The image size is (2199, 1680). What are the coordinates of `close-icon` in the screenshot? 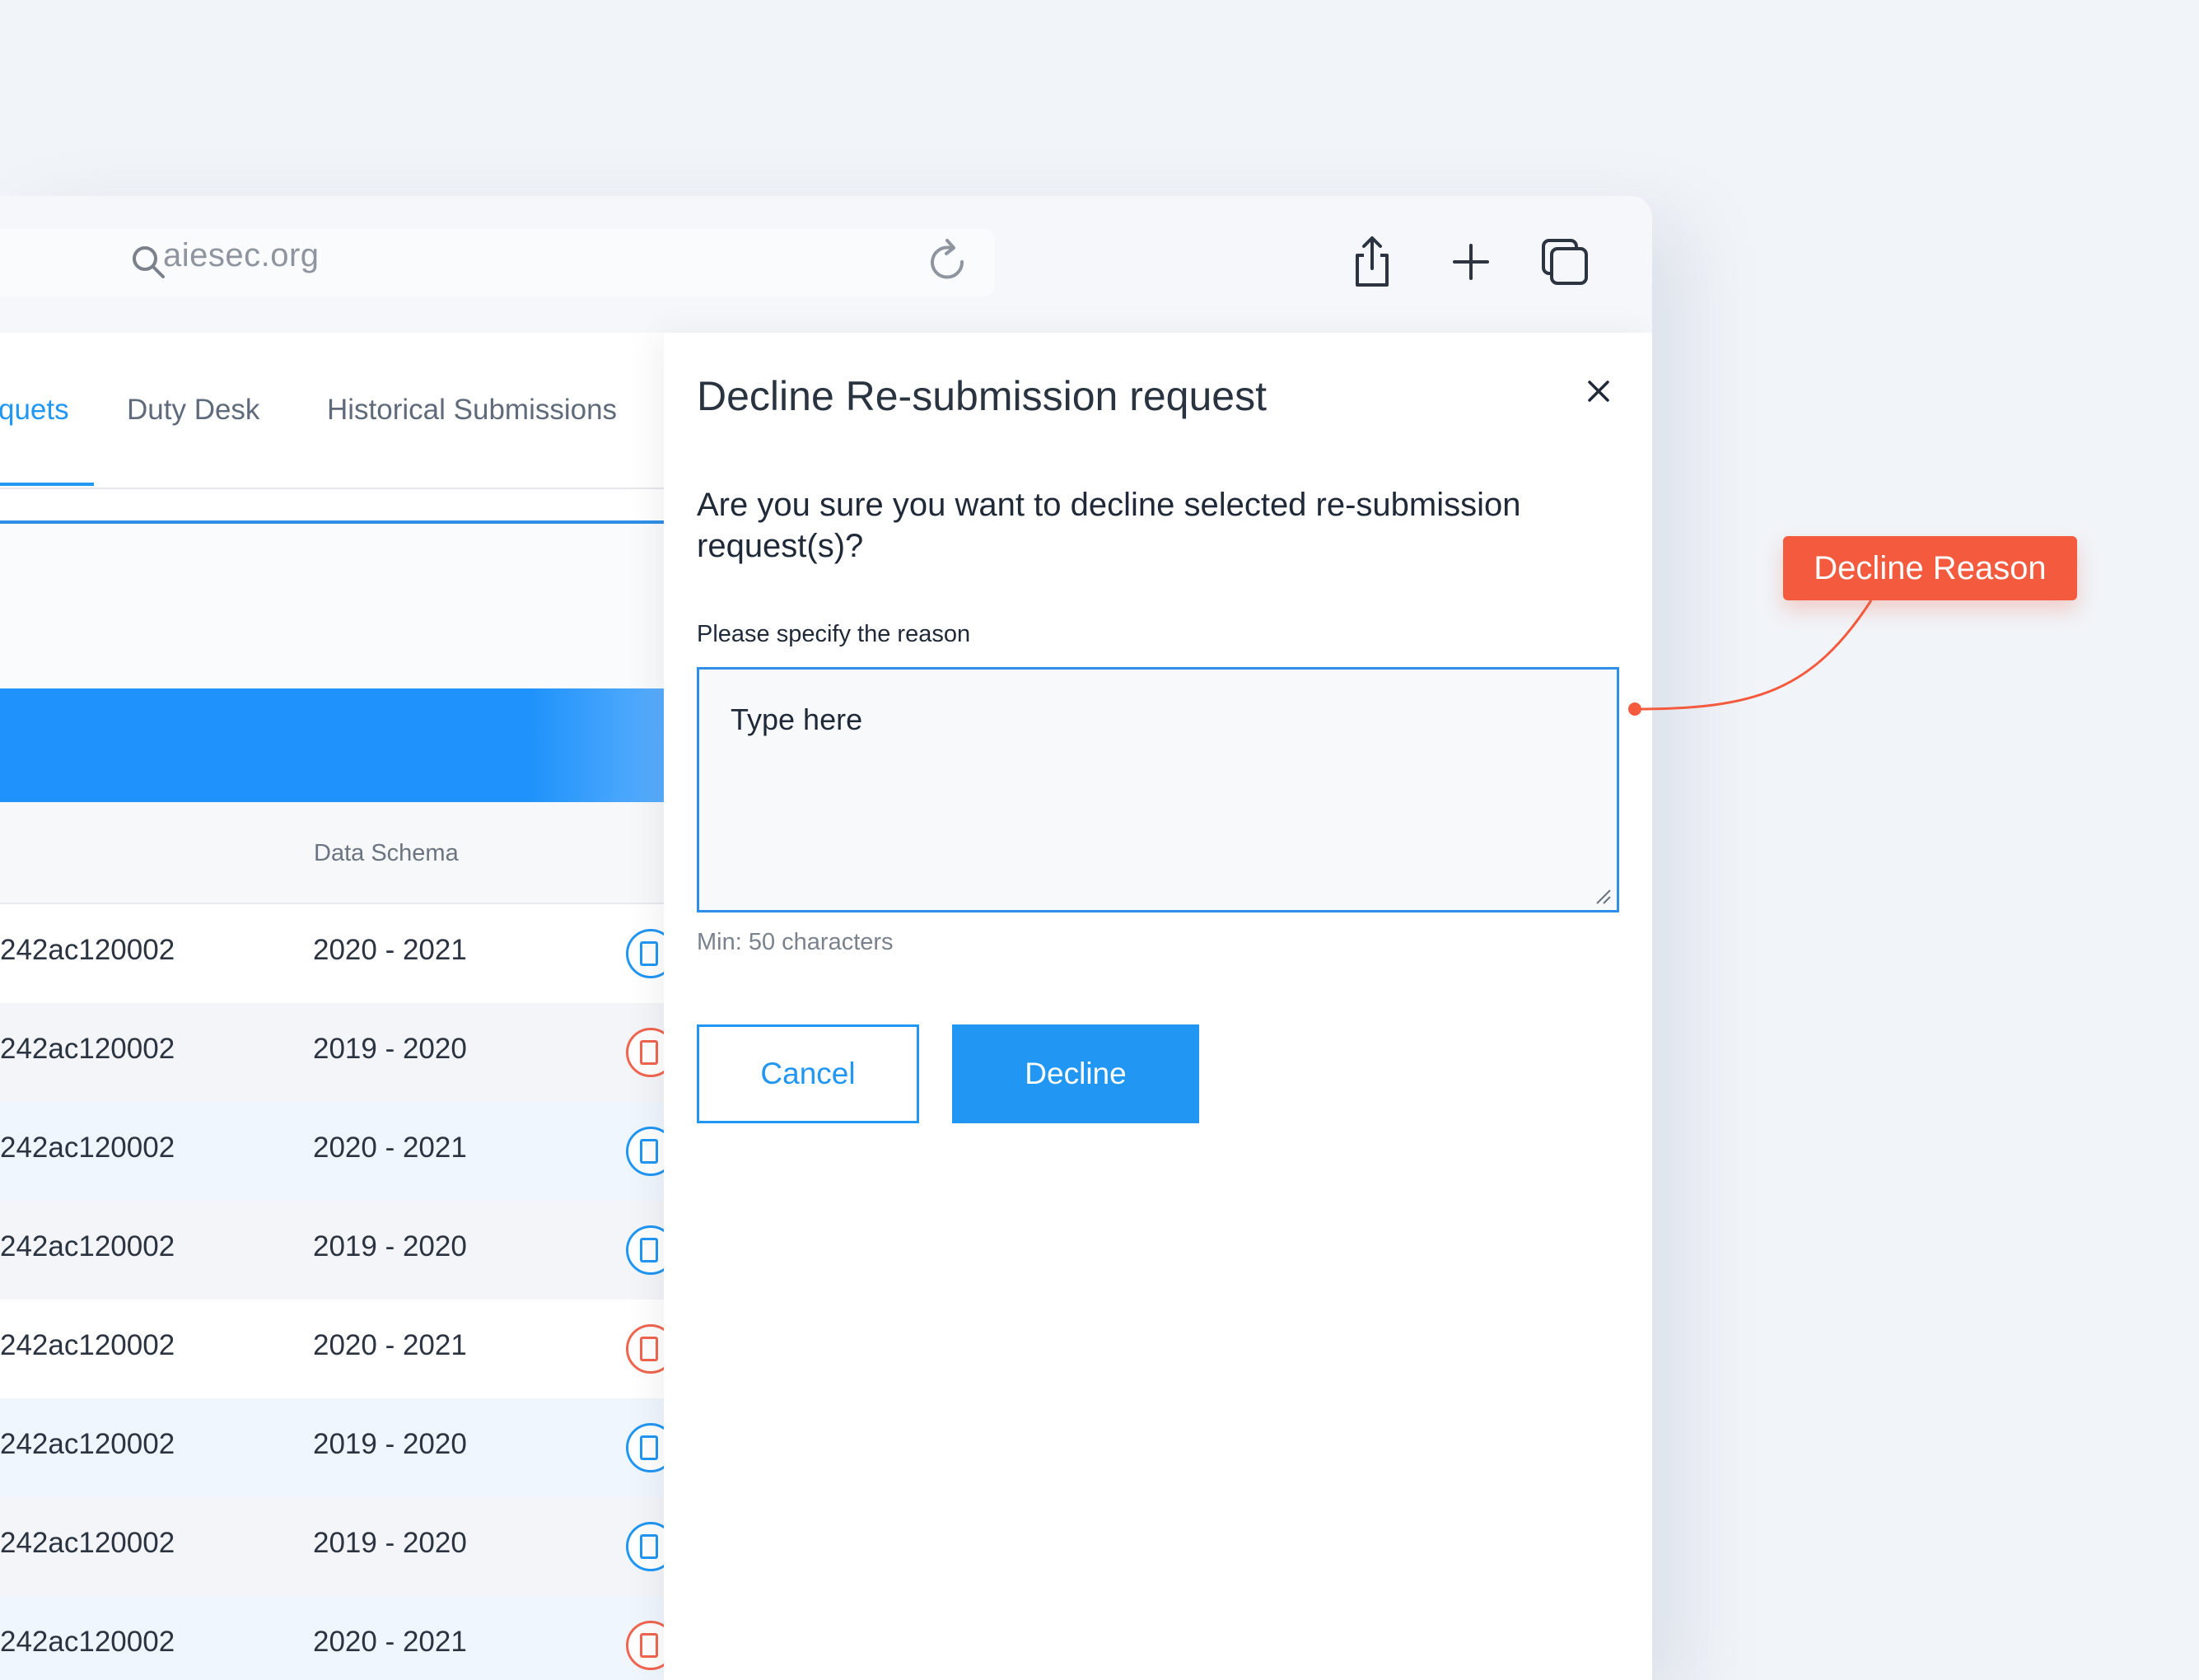 It's located at (1599, 391).